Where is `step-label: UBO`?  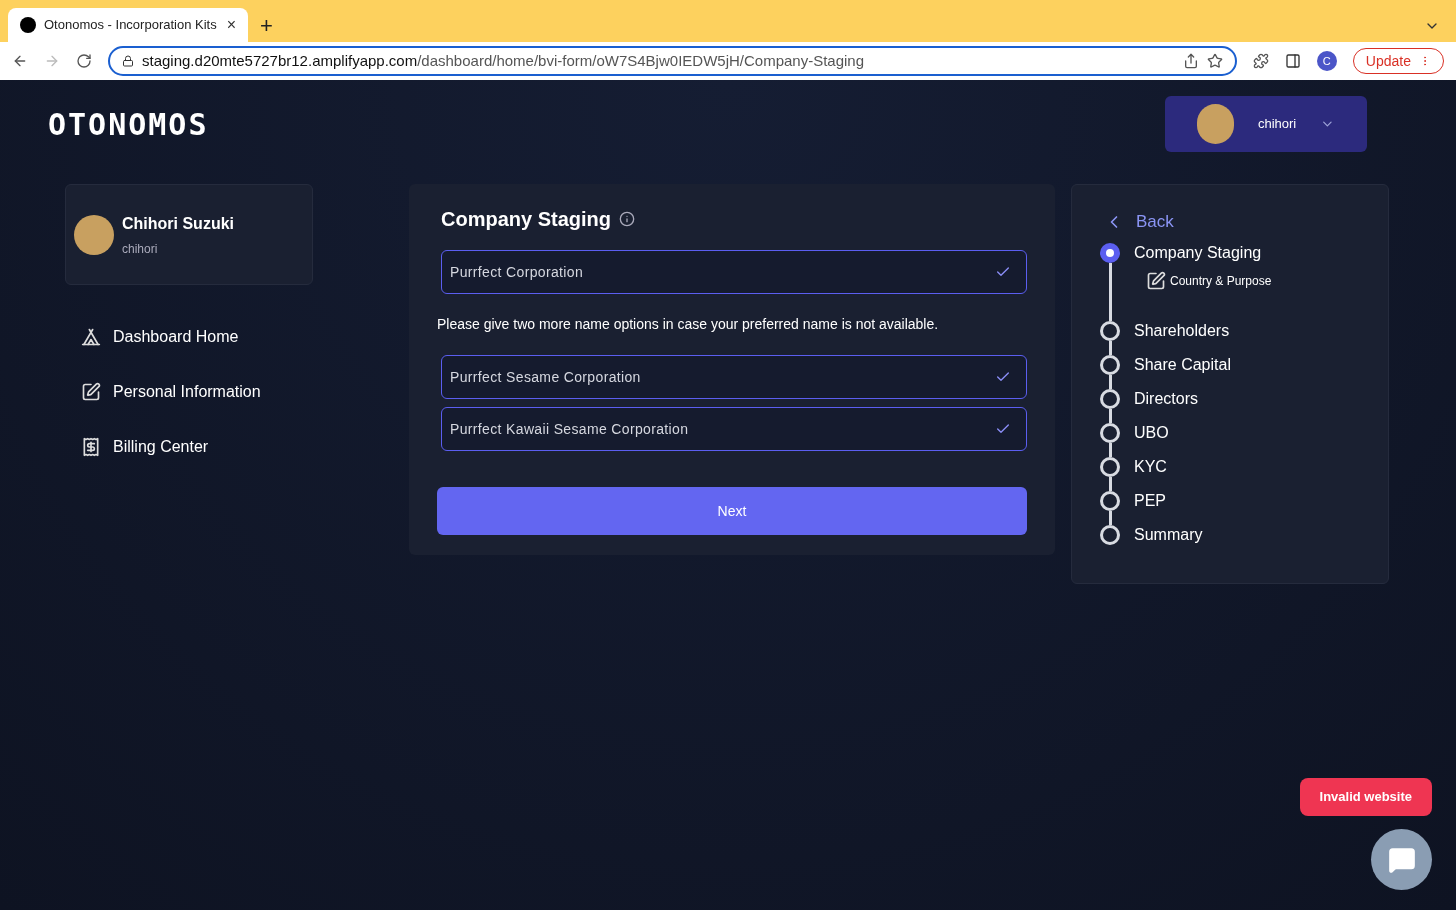 step-label: UBO is located at coordinates (1151, 432).